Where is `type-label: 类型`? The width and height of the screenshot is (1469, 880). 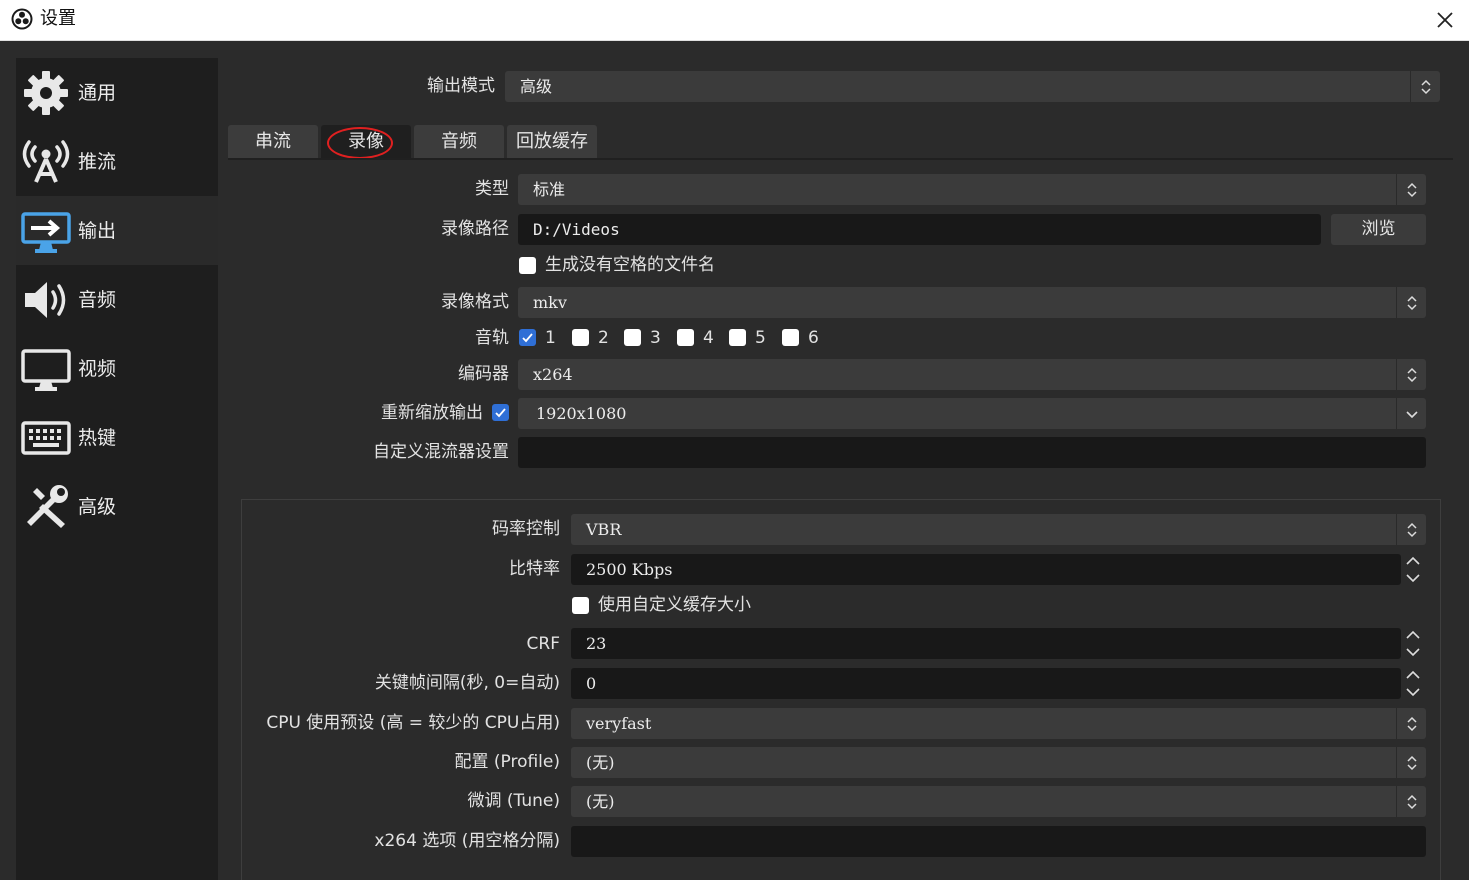
type-label: 类型 is located at coordinates (492, 189).